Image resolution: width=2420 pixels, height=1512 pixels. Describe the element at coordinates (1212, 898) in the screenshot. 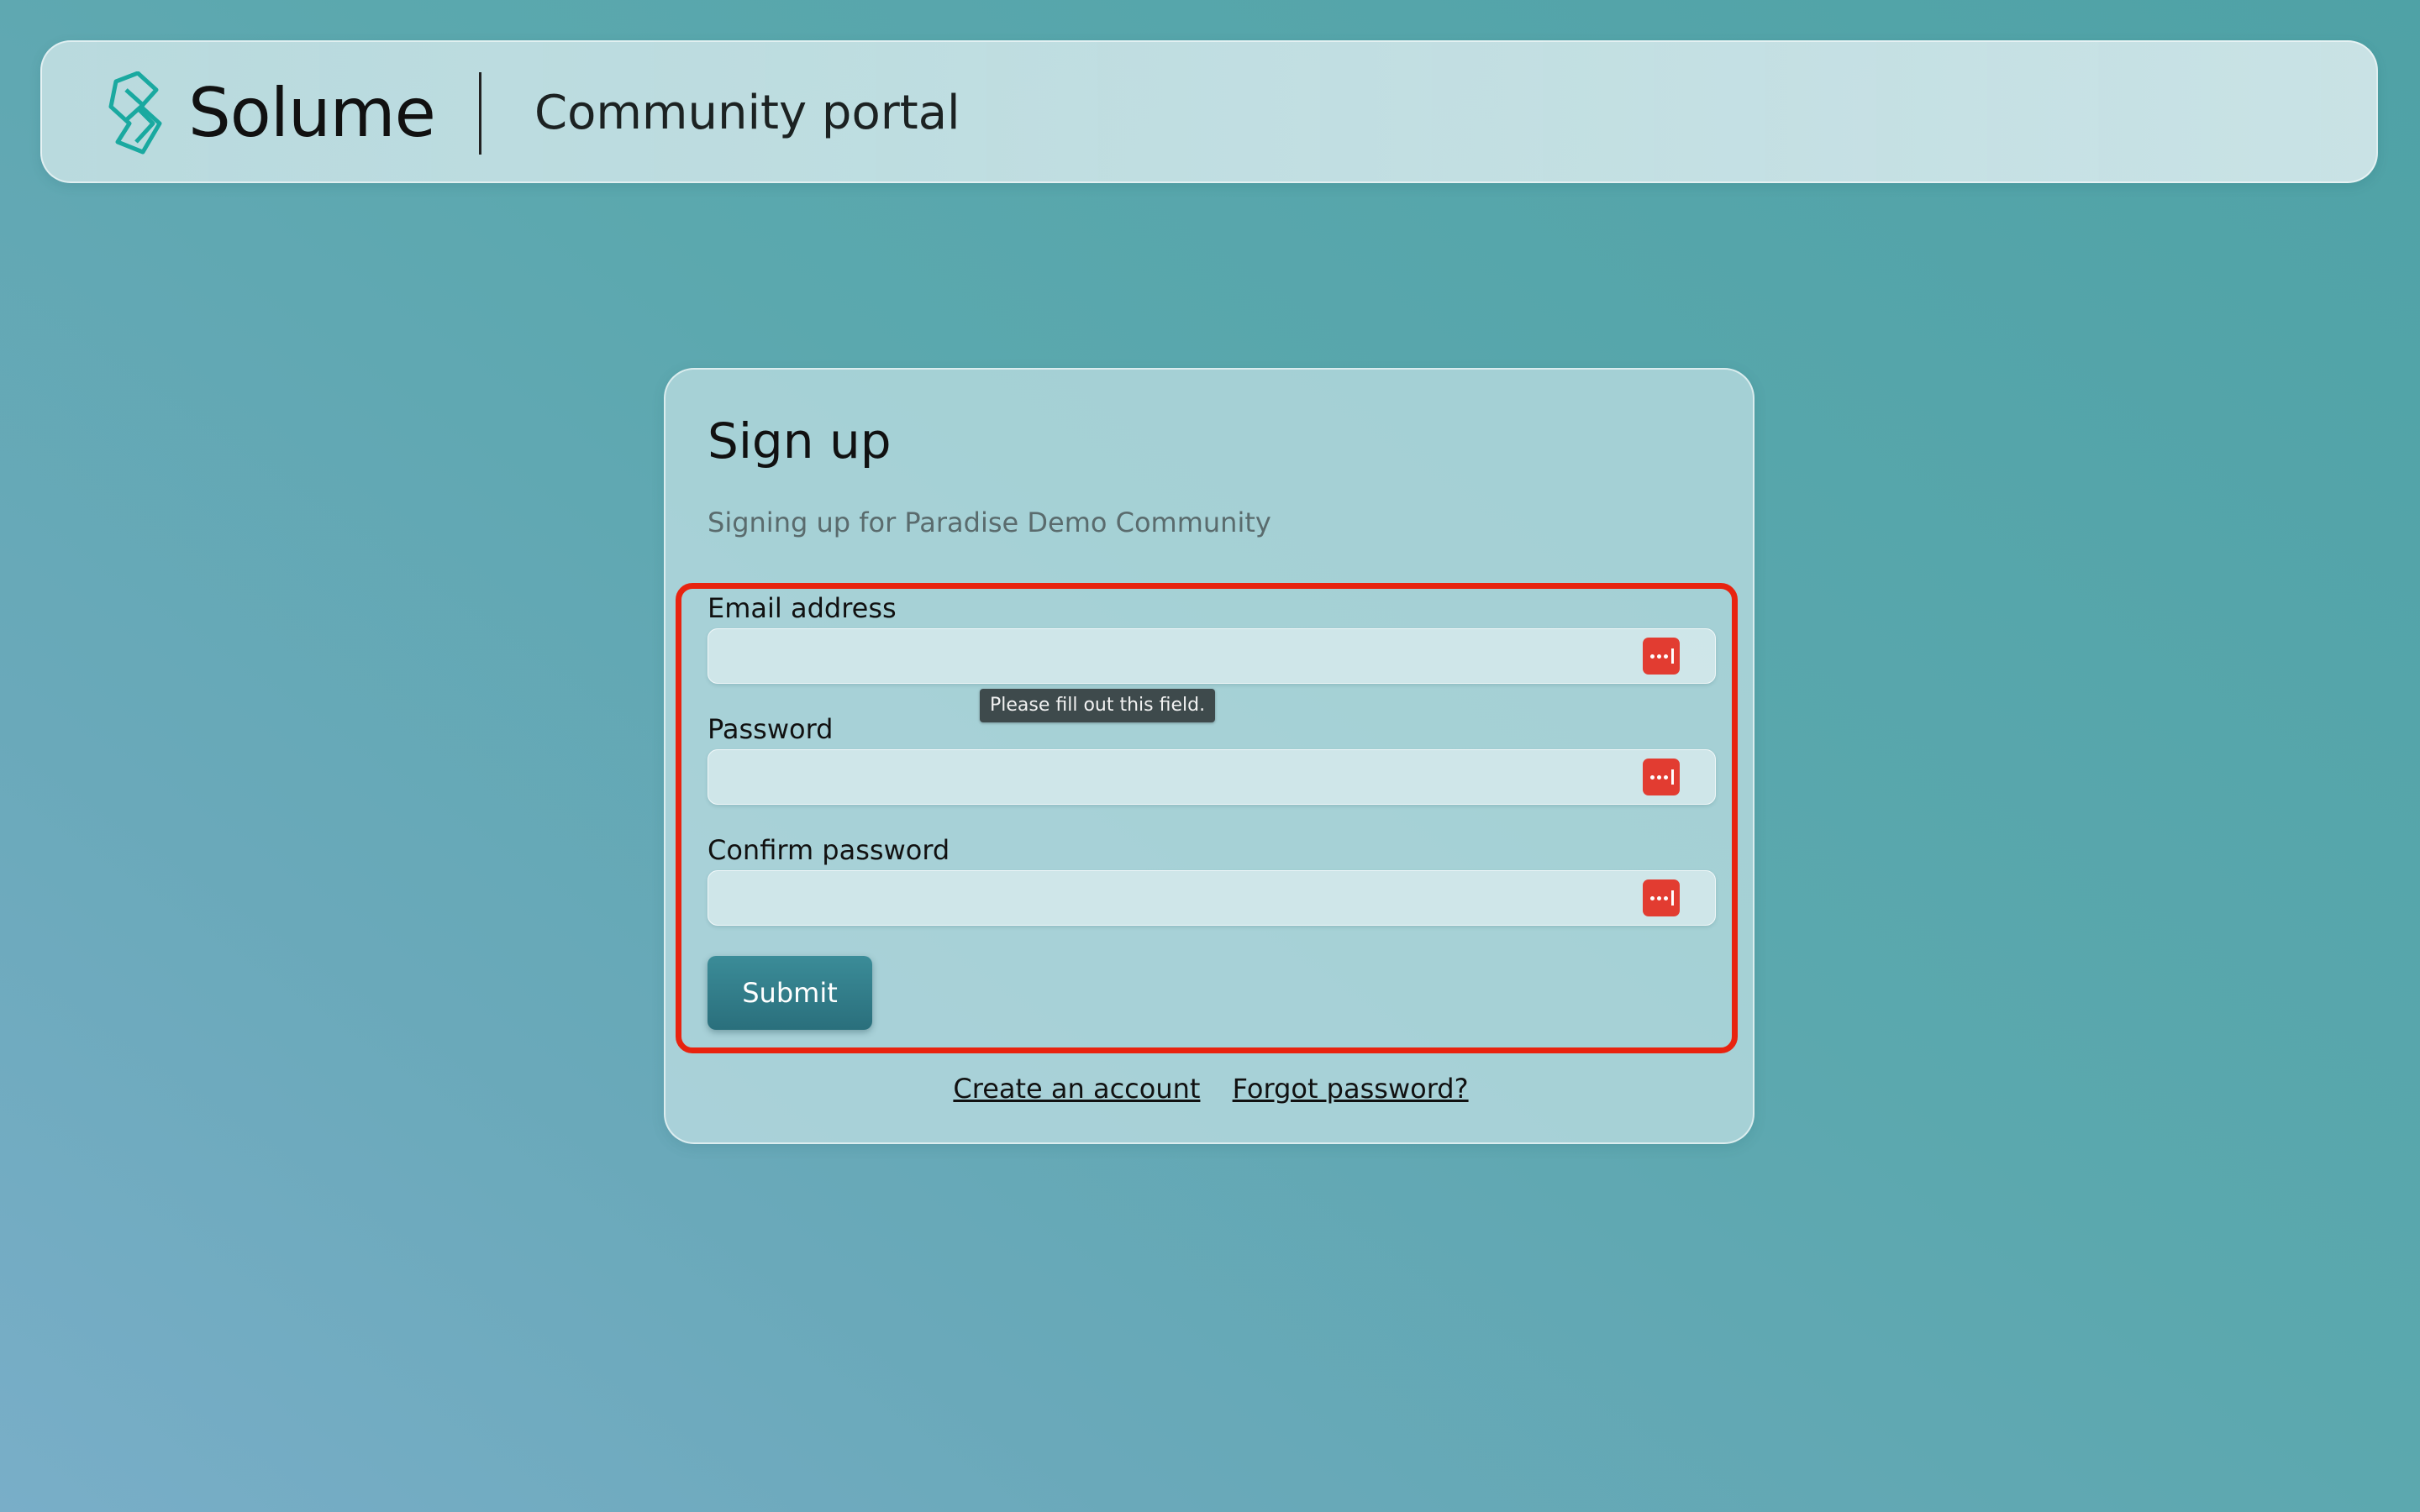

I see `confirm-password-field` at that location.